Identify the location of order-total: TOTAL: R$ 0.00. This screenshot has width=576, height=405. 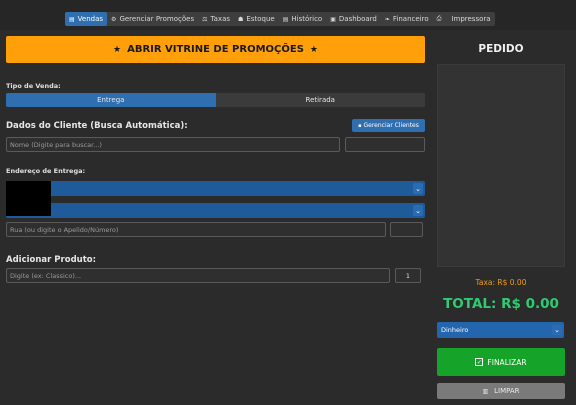
(501, 304).